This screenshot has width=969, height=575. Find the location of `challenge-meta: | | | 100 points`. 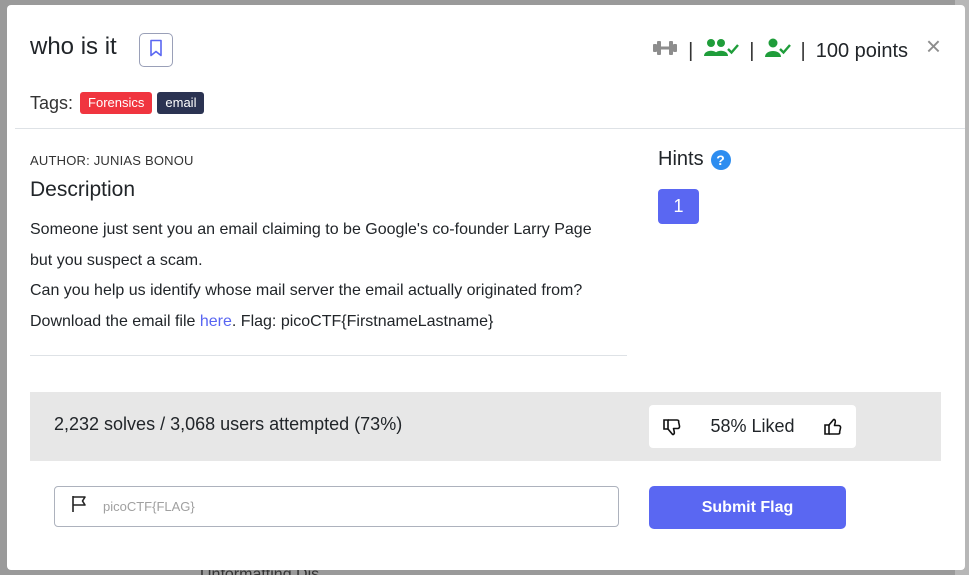

challenge-meta: | | | 100 points is located at coordinates (780, 51).